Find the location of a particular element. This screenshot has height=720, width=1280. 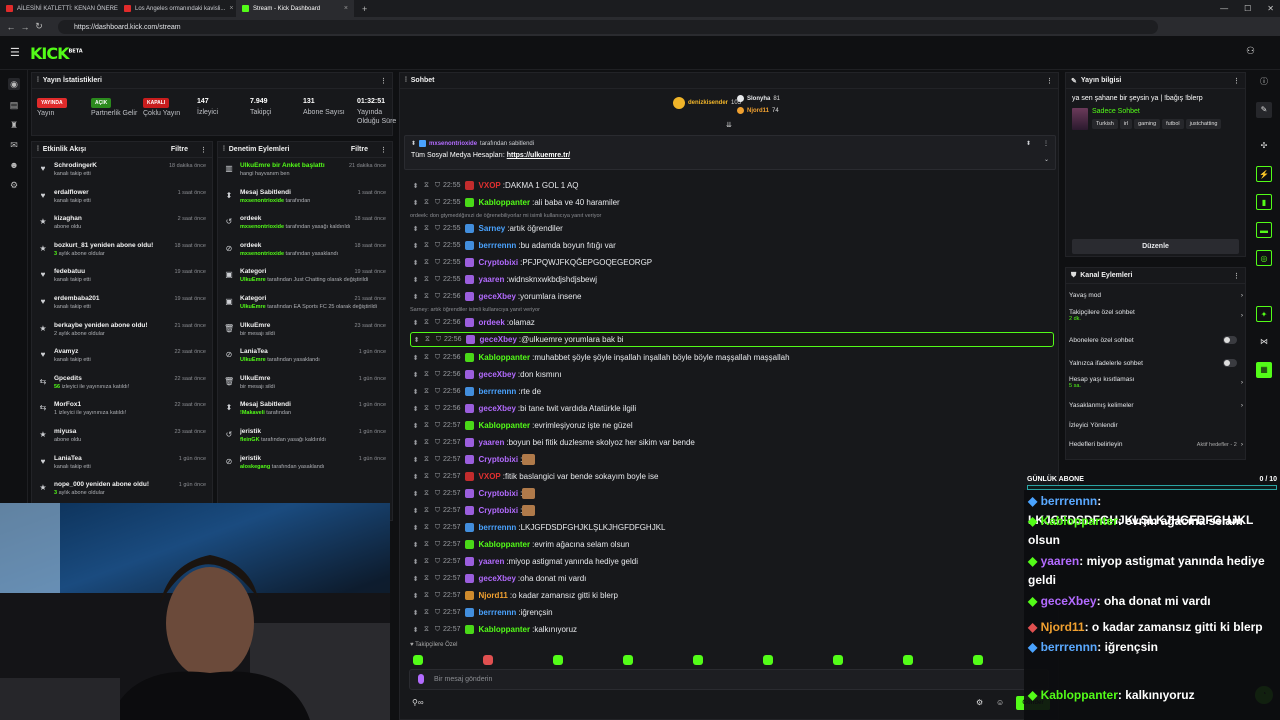

chat-message: ⬍ ⧖ ⛉ 22:57 Cryptobixi: is located at coordinates (732, 510).